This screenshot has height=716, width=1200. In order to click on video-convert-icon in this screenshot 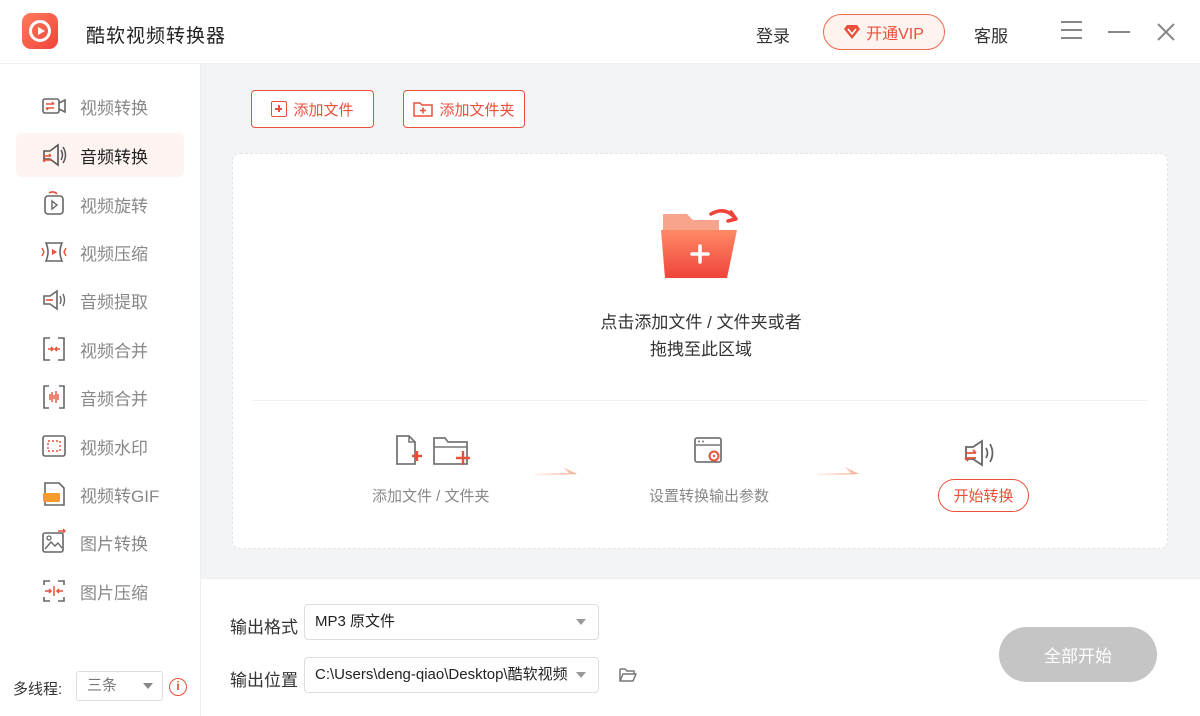, I will do `click(54, 106)`.